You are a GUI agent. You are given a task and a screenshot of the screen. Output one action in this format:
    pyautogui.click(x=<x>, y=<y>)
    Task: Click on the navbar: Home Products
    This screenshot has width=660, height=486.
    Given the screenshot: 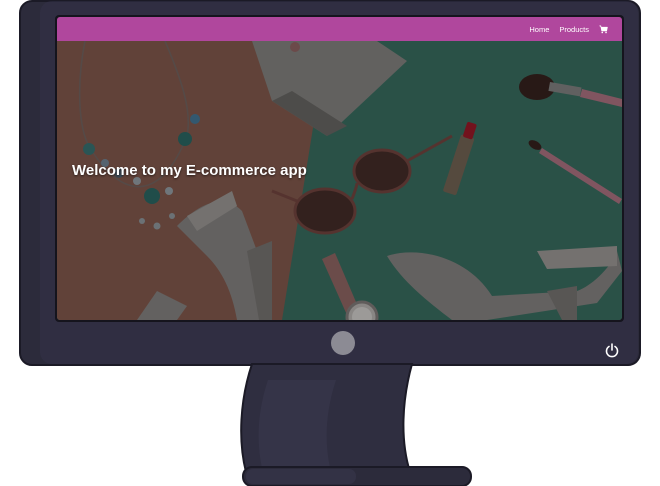 What is the action you would take?
    pyautogui.click(x=339, y=29)
    